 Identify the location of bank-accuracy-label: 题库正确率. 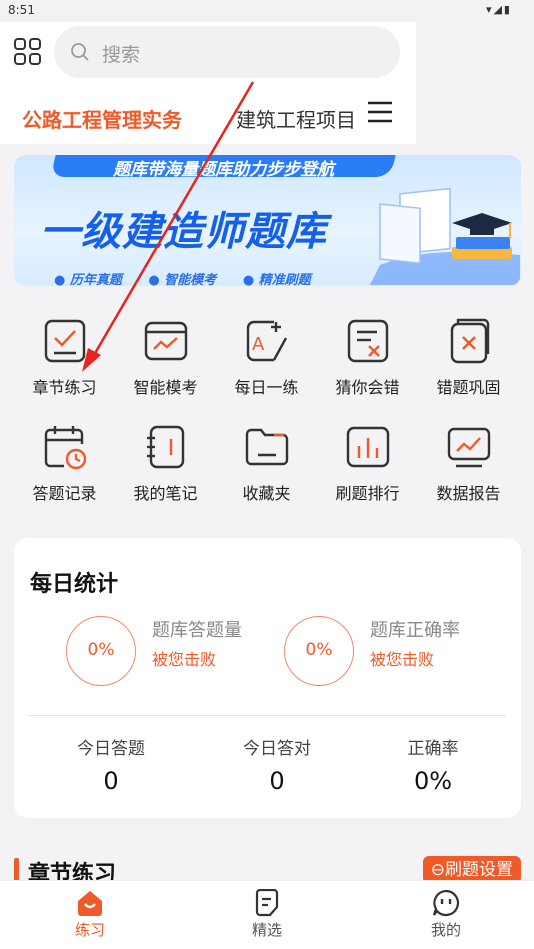
(415, 630).